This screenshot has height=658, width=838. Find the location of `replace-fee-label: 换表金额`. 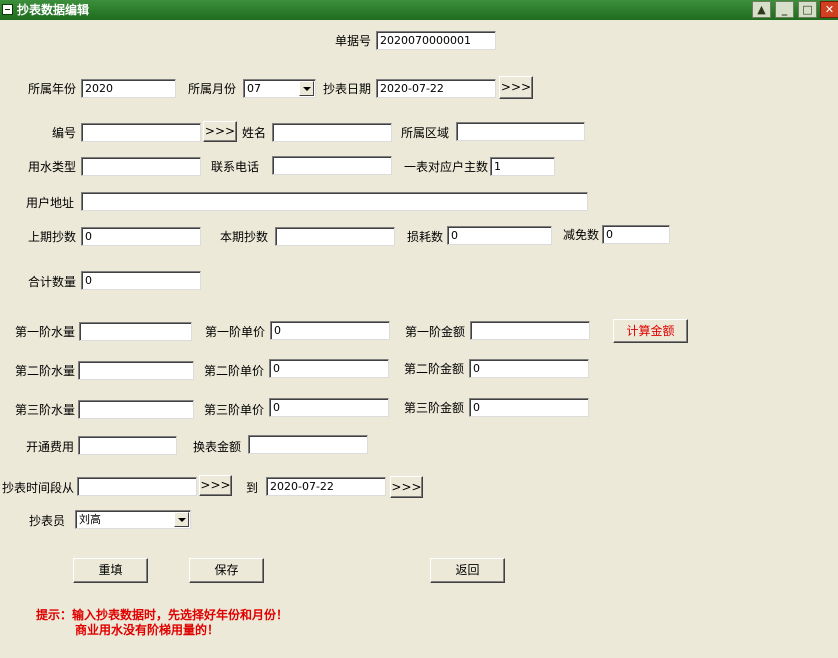

replace-fee-label: 换表金额 is located at coordinates (217, 447).